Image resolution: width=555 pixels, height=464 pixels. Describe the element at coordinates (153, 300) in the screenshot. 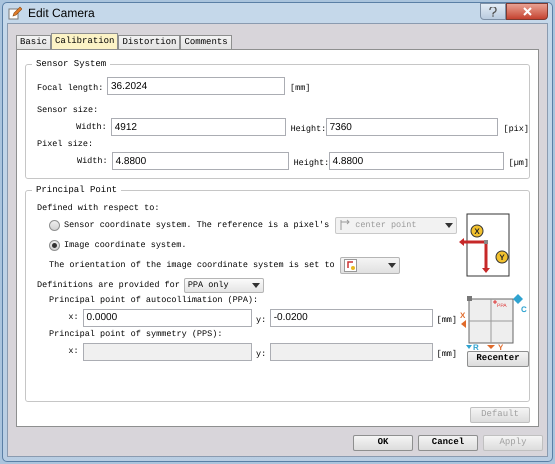

I see `ppa-label: Principal point of autocollimation (PPA):` at that location.